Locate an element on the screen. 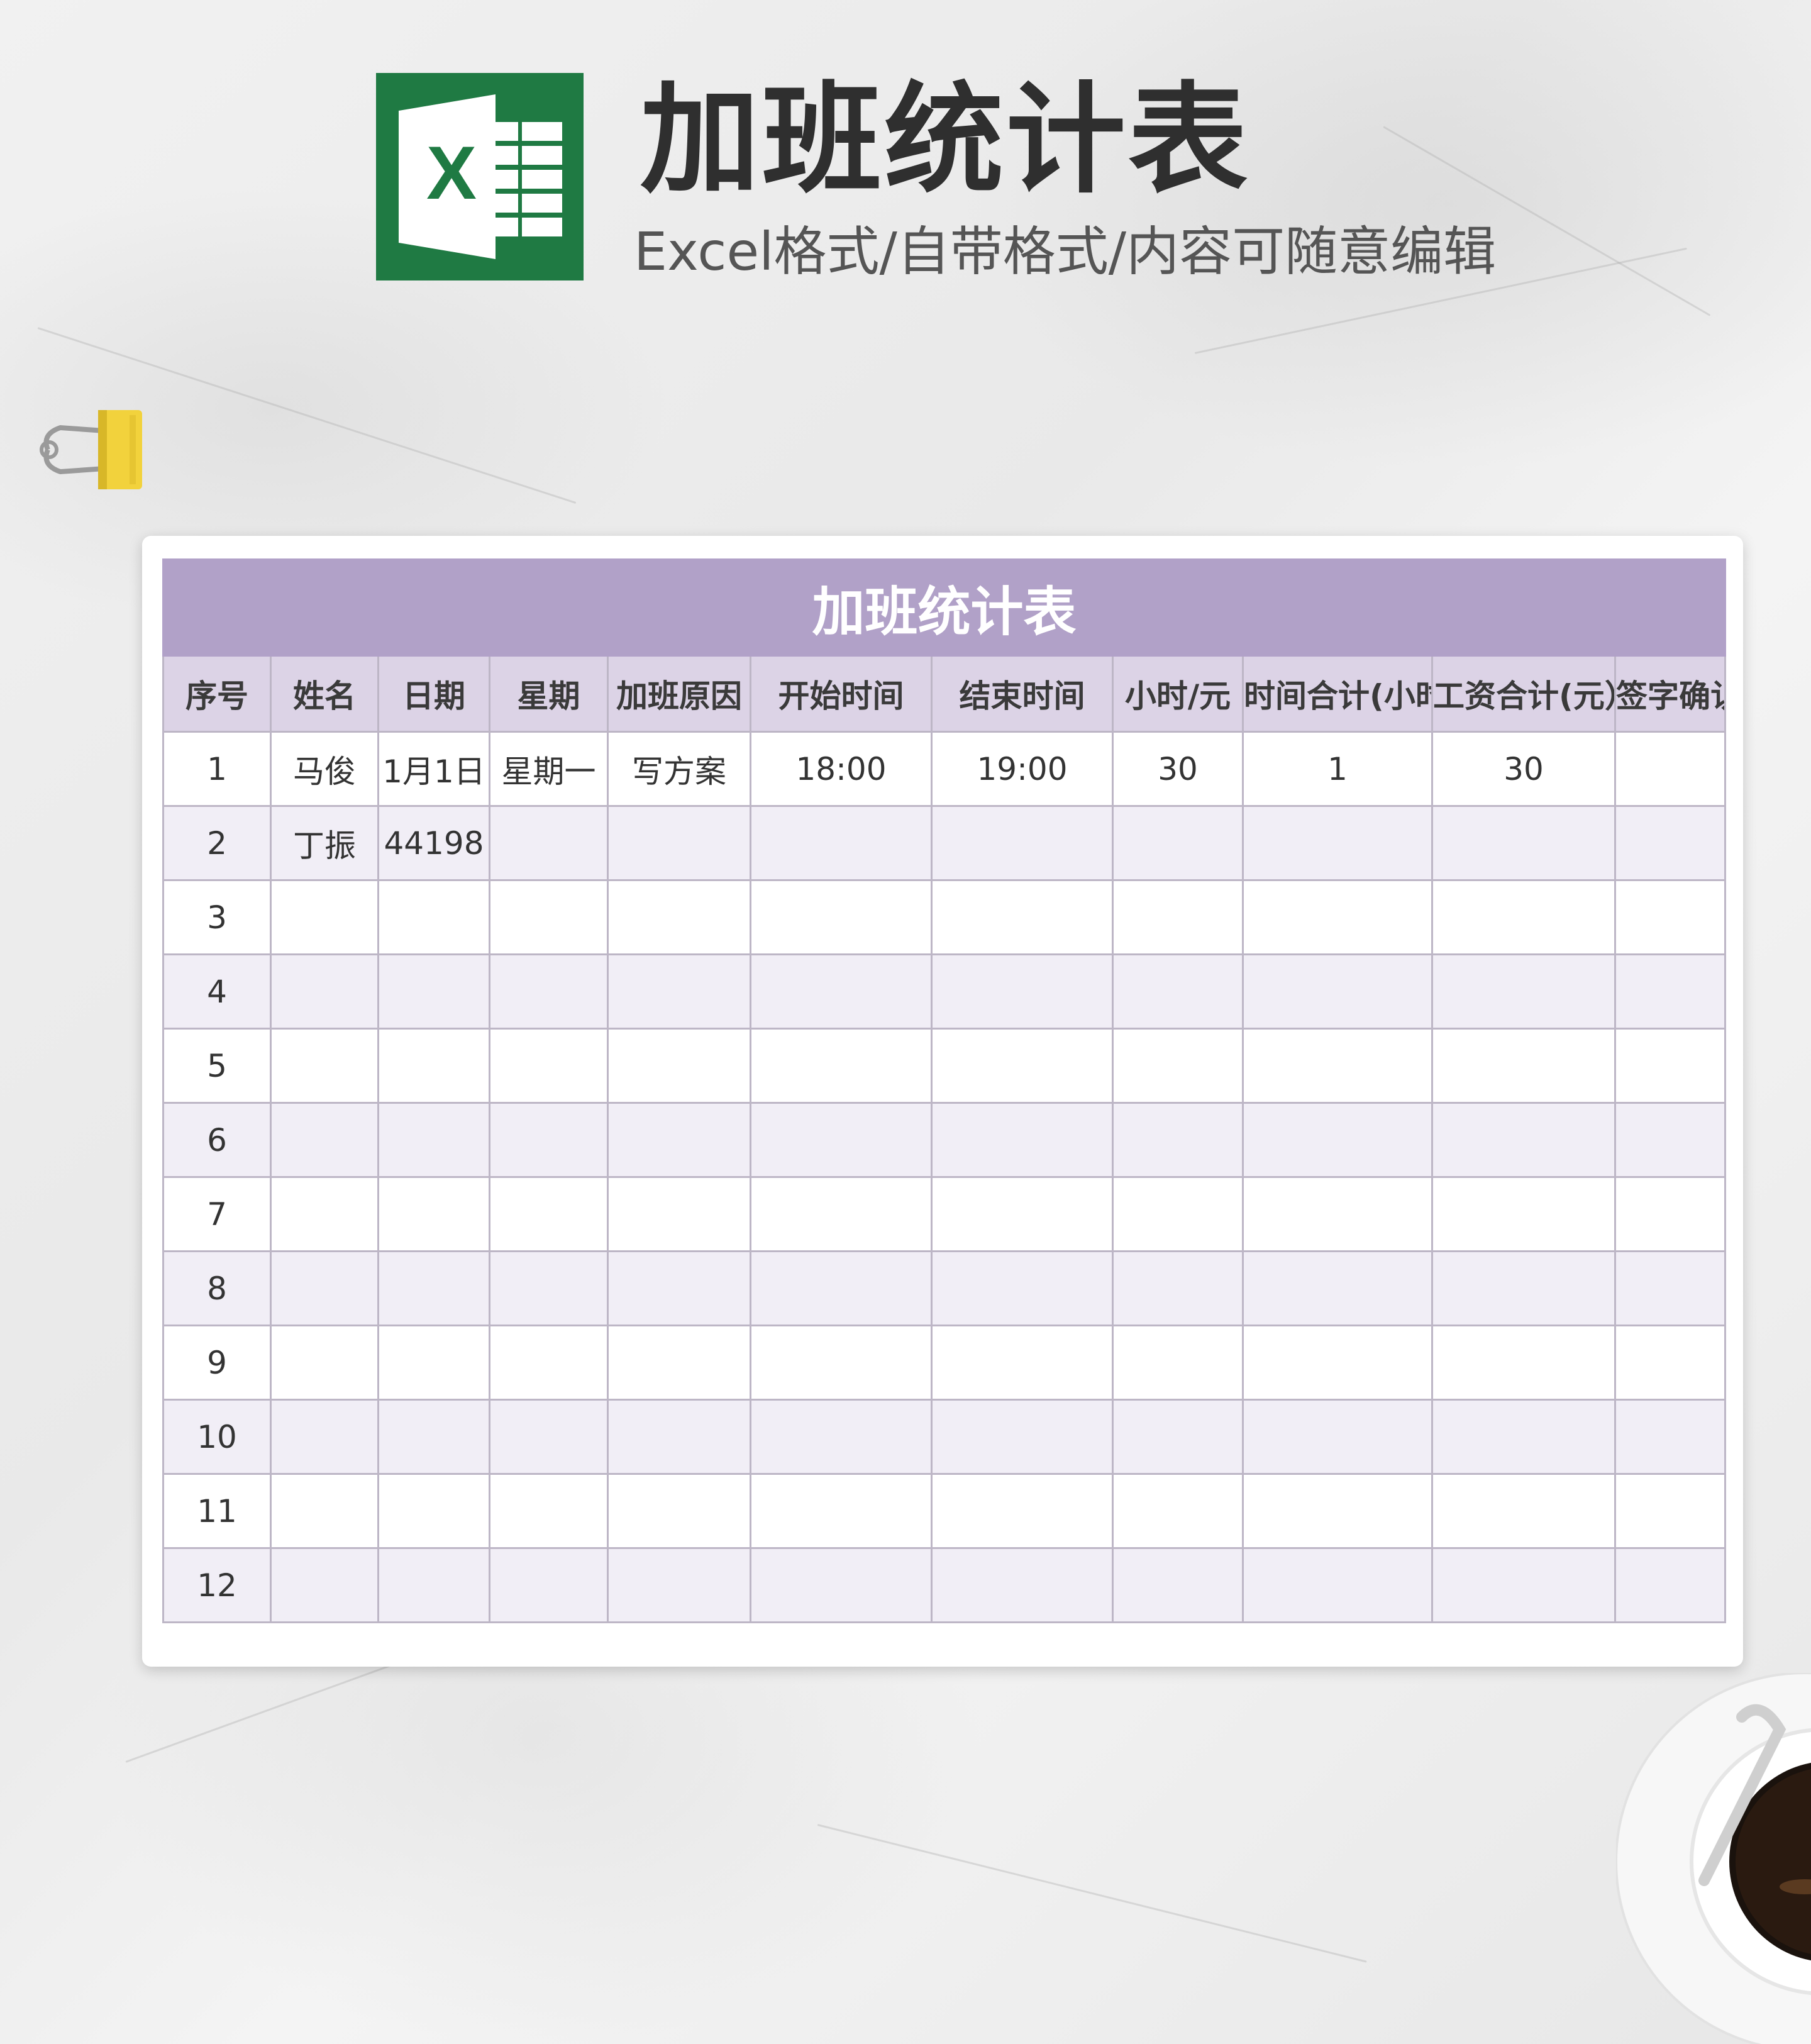  table-cell: 19:00 is located at coordinates (1022, 769).